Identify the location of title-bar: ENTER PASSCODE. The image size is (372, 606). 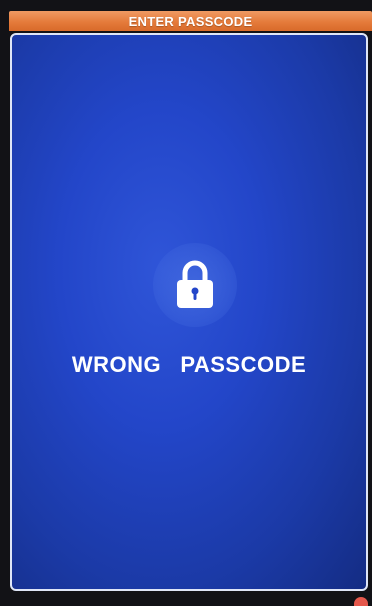
(190, 21).